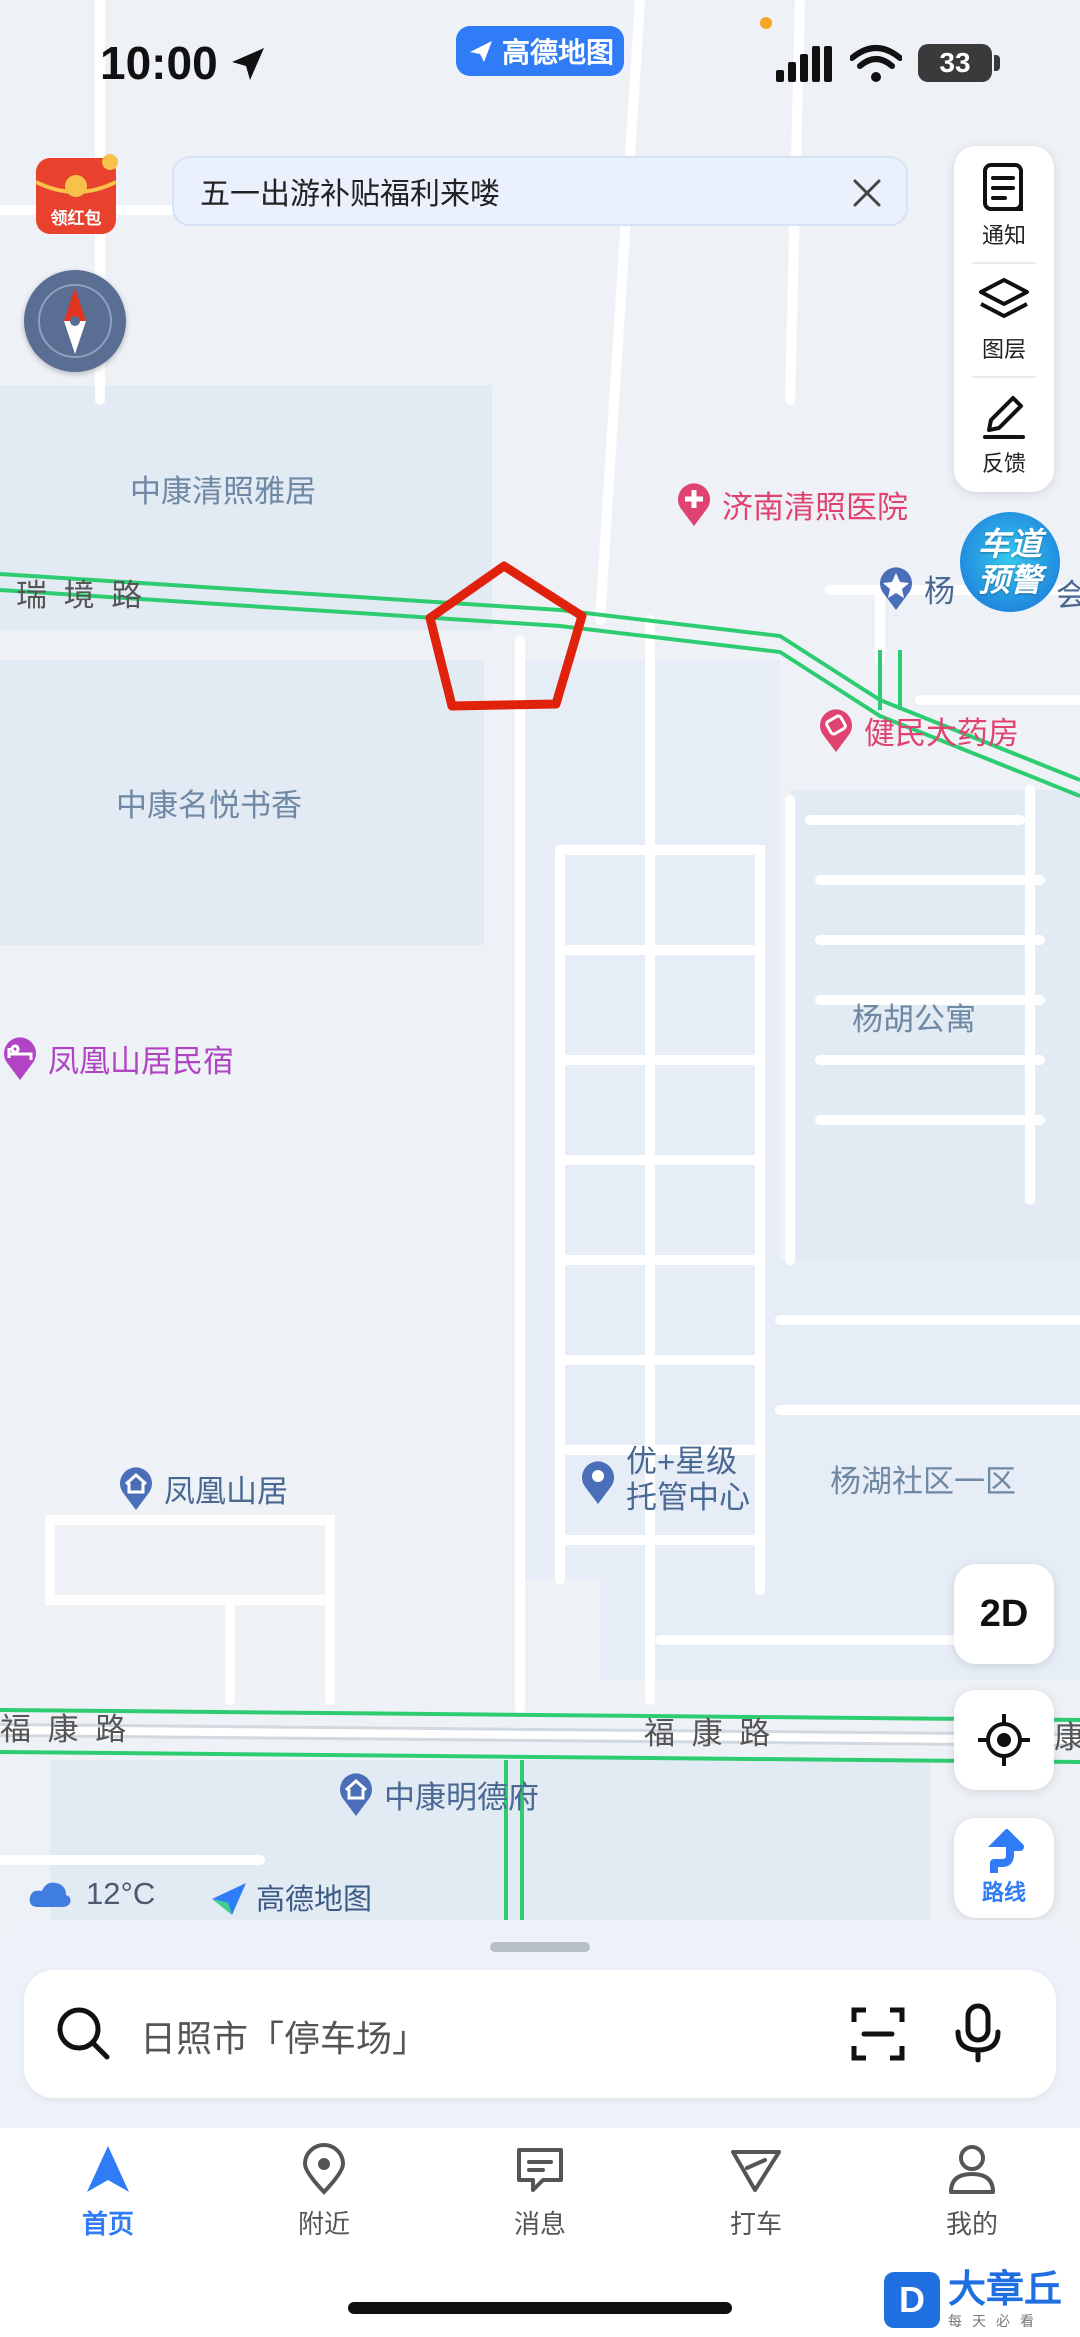 Image resolution: width=1080 pixels, height=2337 pixels. I want to click on amap-watermark: 高德地图, so click(291, 1897).